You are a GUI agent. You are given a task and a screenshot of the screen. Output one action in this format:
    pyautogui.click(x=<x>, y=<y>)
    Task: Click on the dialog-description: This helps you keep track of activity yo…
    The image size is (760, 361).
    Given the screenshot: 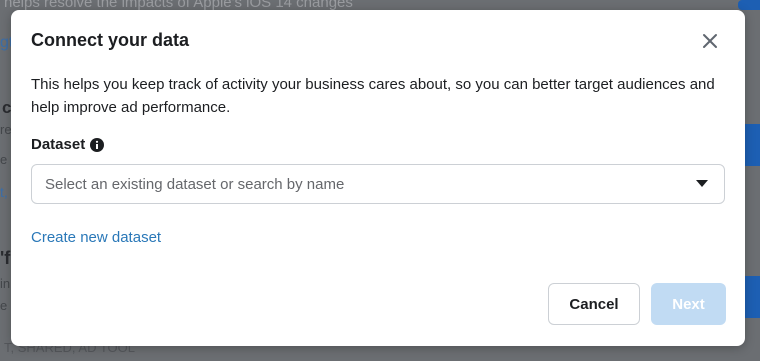 What is the action you would take?
    pyautogui.click(x=373, y=96)
    